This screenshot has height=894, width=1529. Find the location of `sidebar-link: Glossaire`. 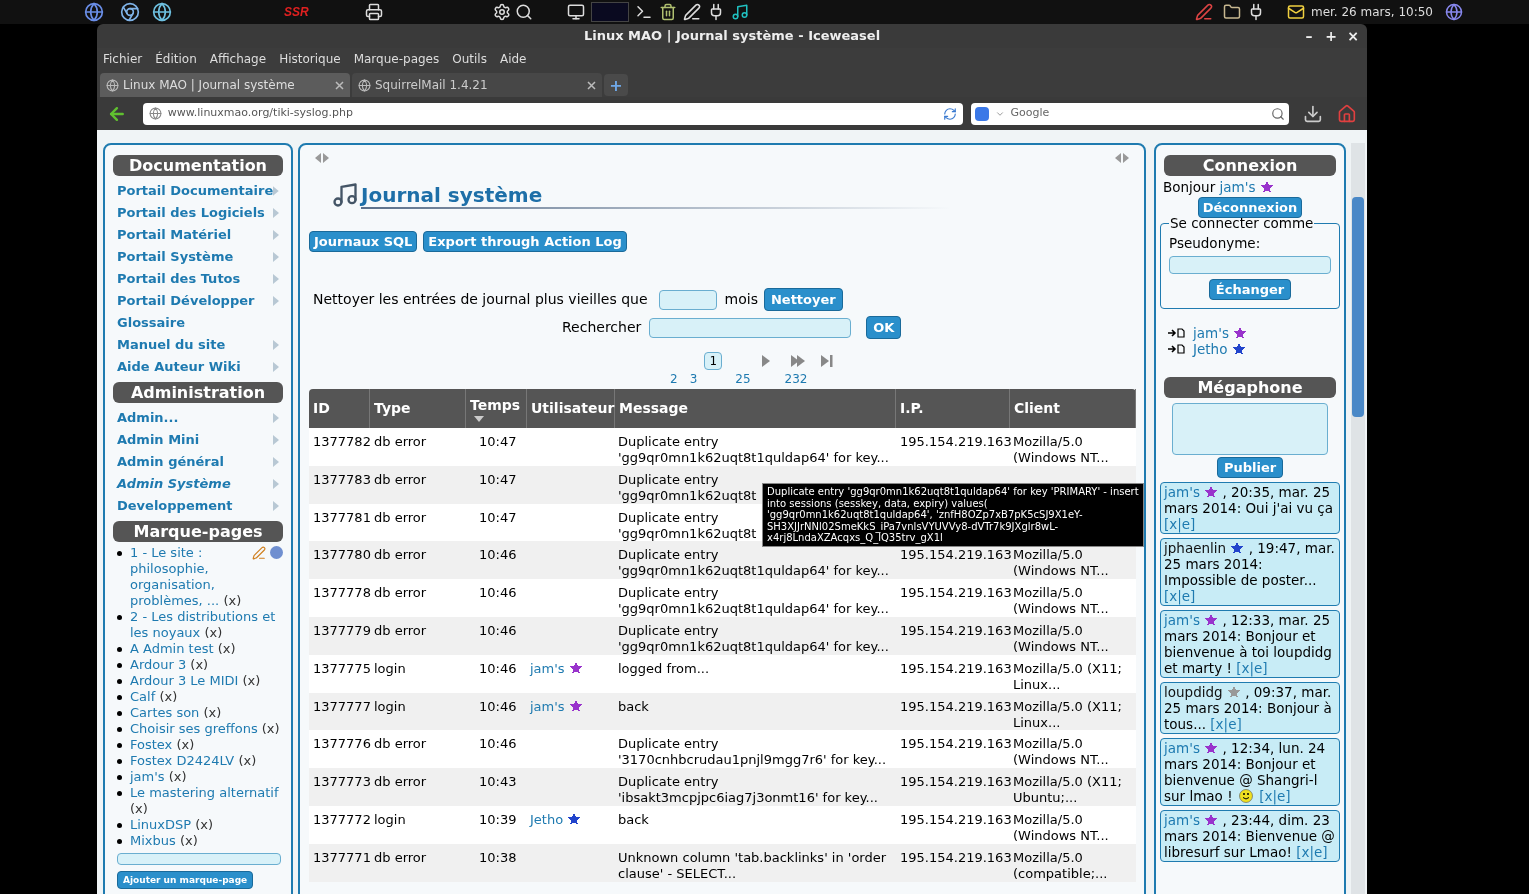

sidebar-link: Glossaire is located at coordinates (151, 323).